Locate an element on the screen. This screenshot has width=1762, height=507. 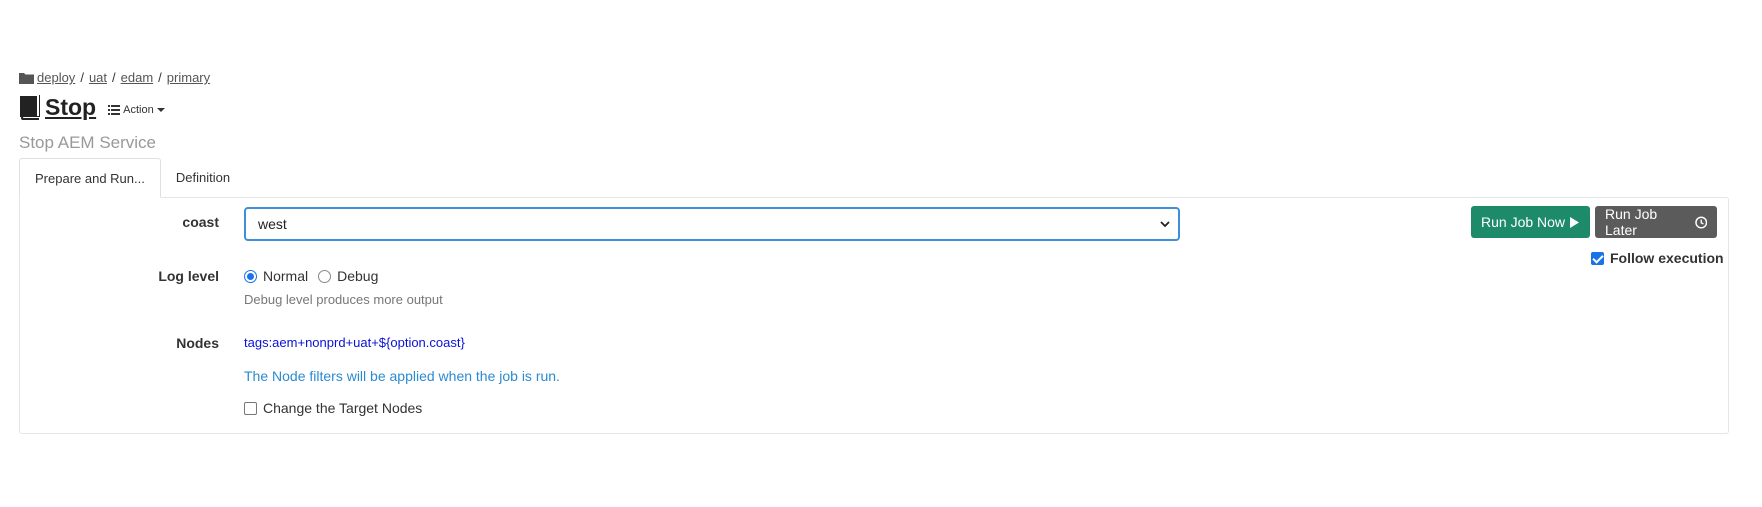
action-label: Action is located at coordinates (138, 109).